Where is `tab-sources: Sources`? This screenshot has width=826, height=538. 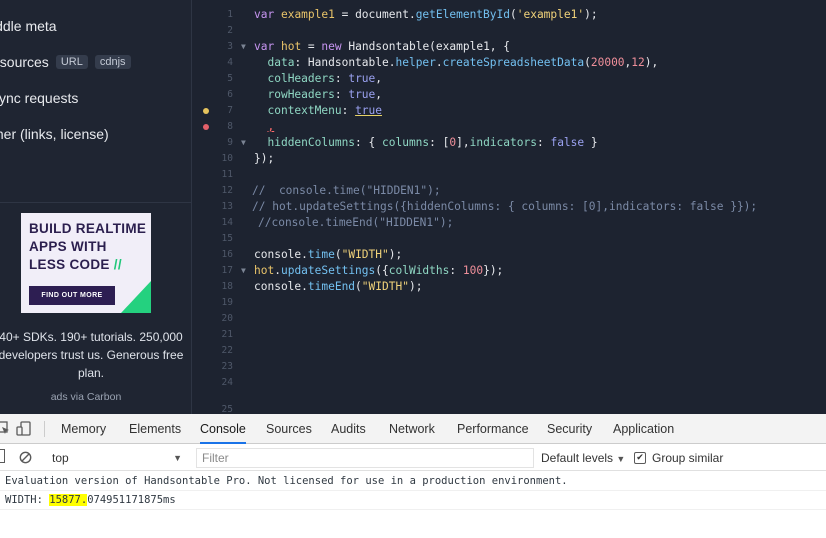
tab-sources: Sources is located at coordinates (289, 429).